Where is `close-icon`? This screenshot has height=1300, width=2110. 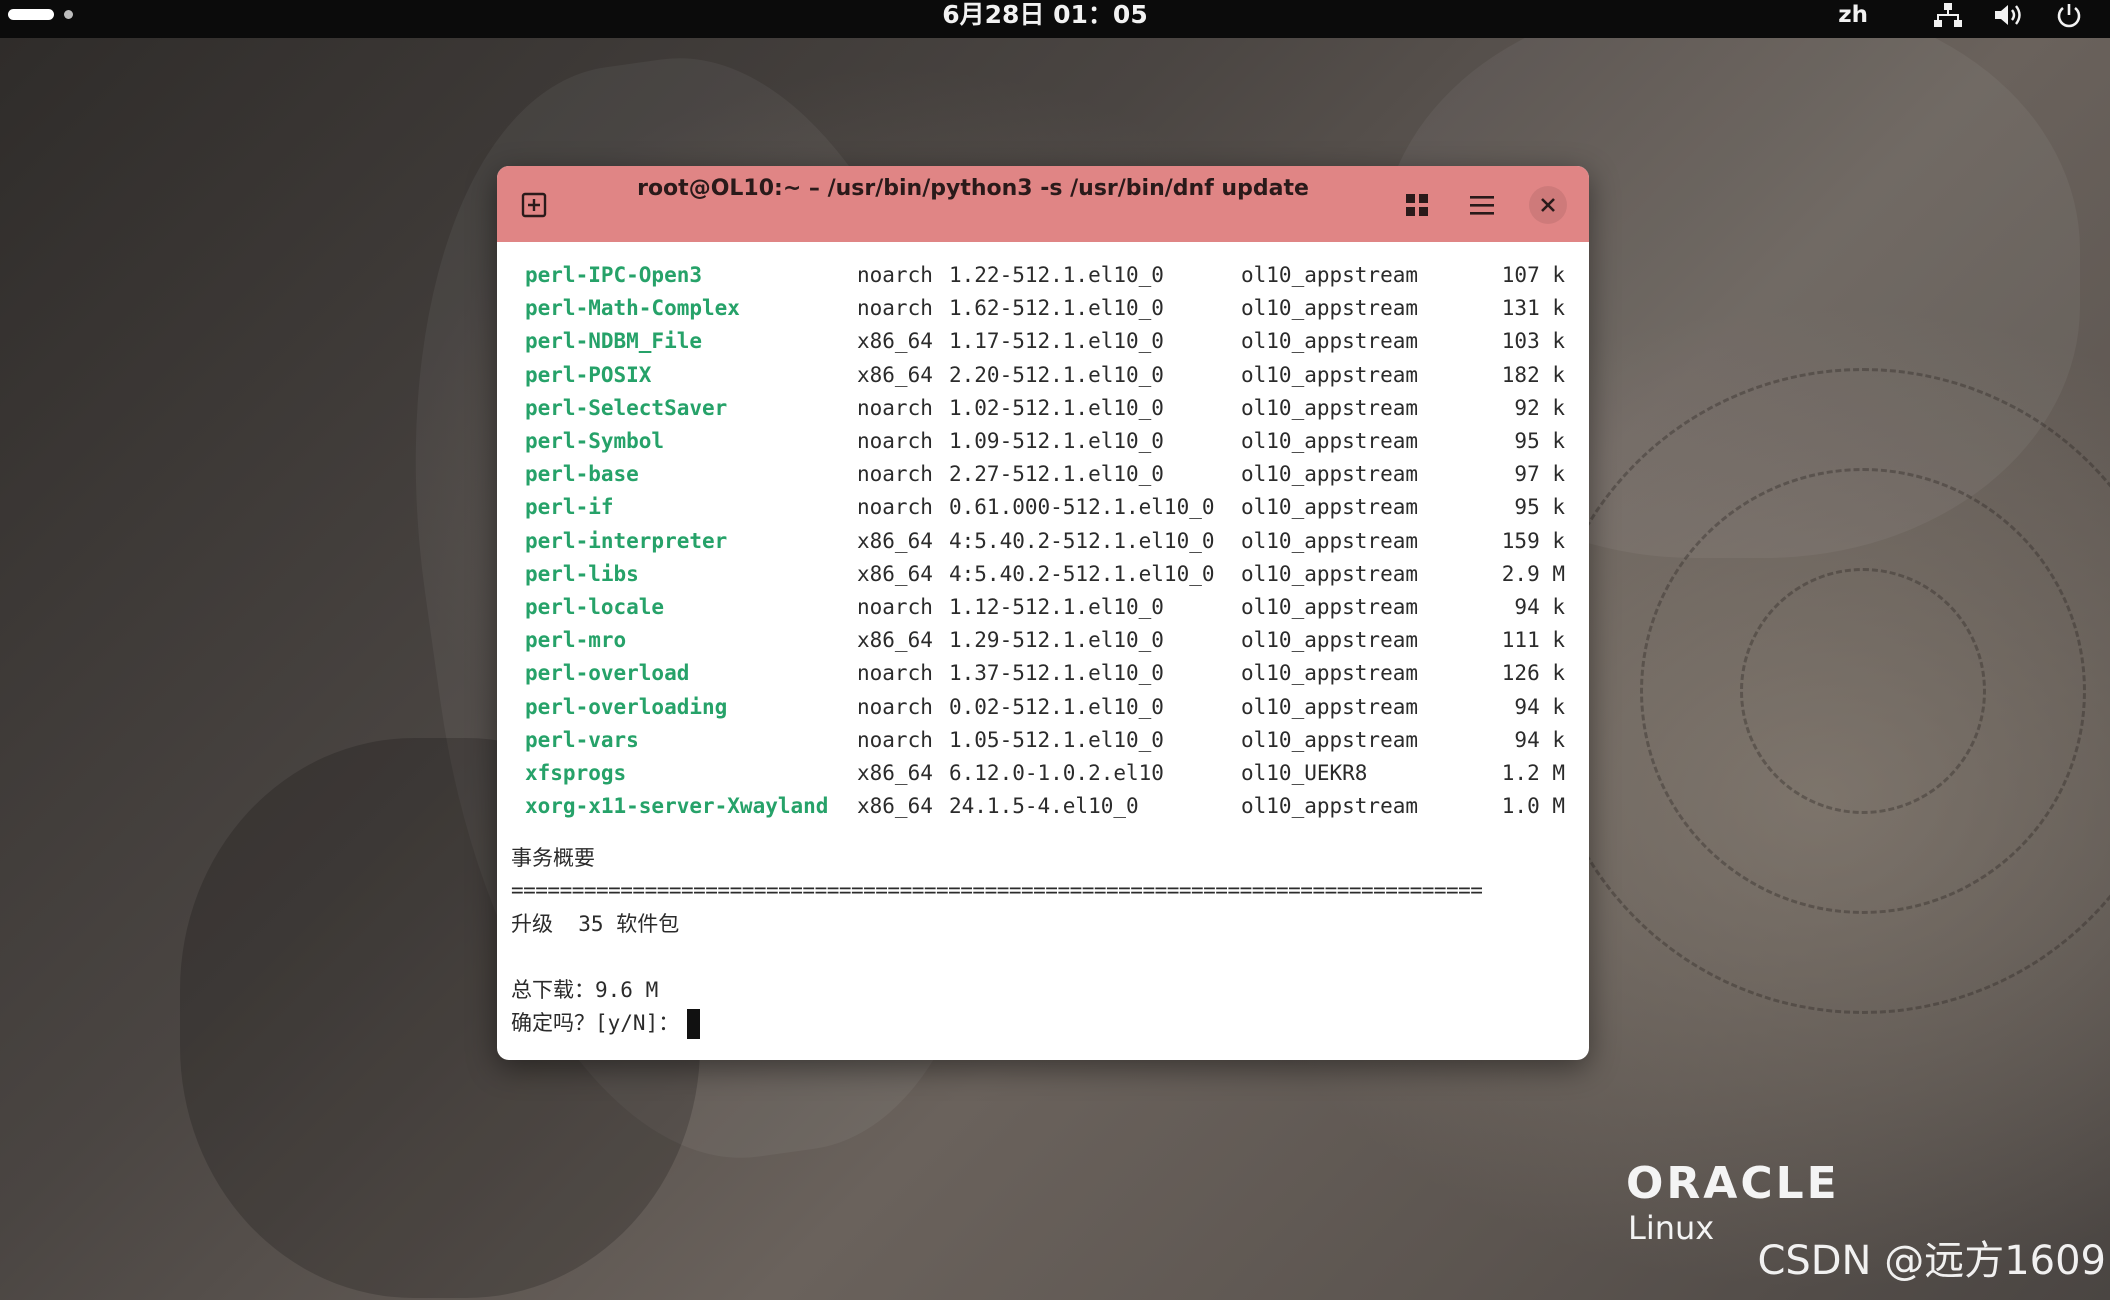 close-icon is located at coordinates (1548, 205).